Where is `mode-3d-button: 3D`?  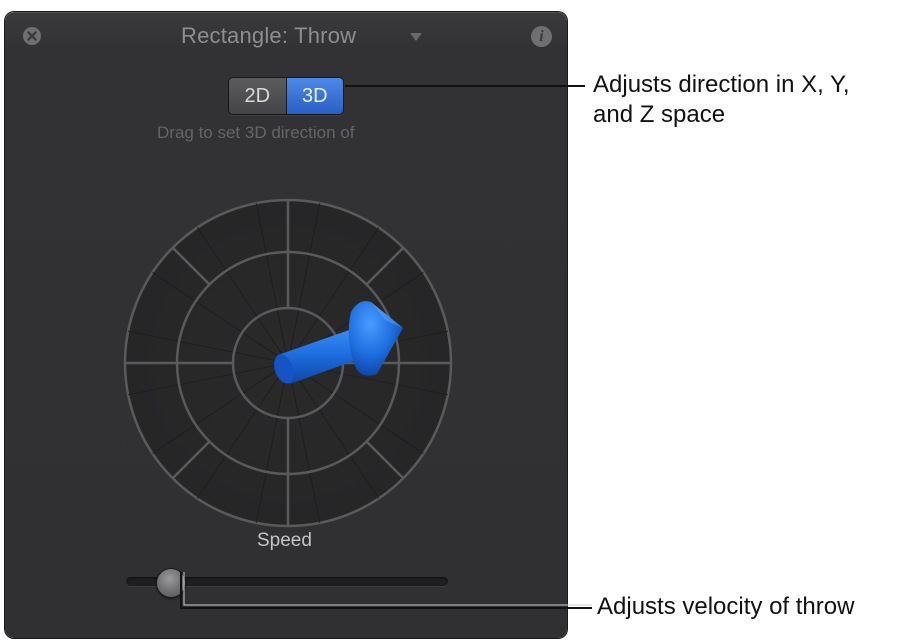 mode-3d-button: 3D is located at coordinates (314, 96).